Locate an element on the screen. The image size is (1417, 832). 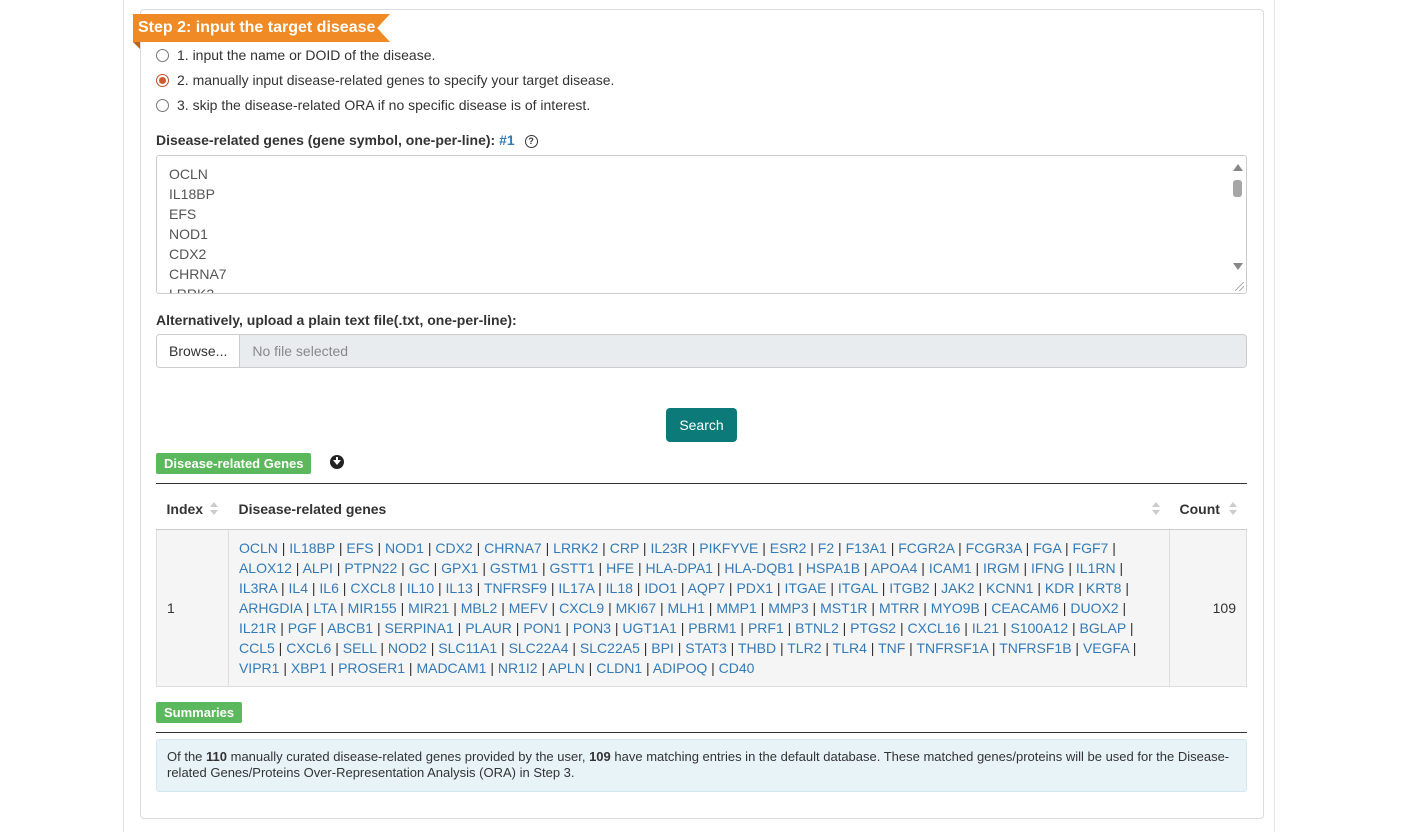
gene-link: S100A12 is located at coordinates (1040, 628).